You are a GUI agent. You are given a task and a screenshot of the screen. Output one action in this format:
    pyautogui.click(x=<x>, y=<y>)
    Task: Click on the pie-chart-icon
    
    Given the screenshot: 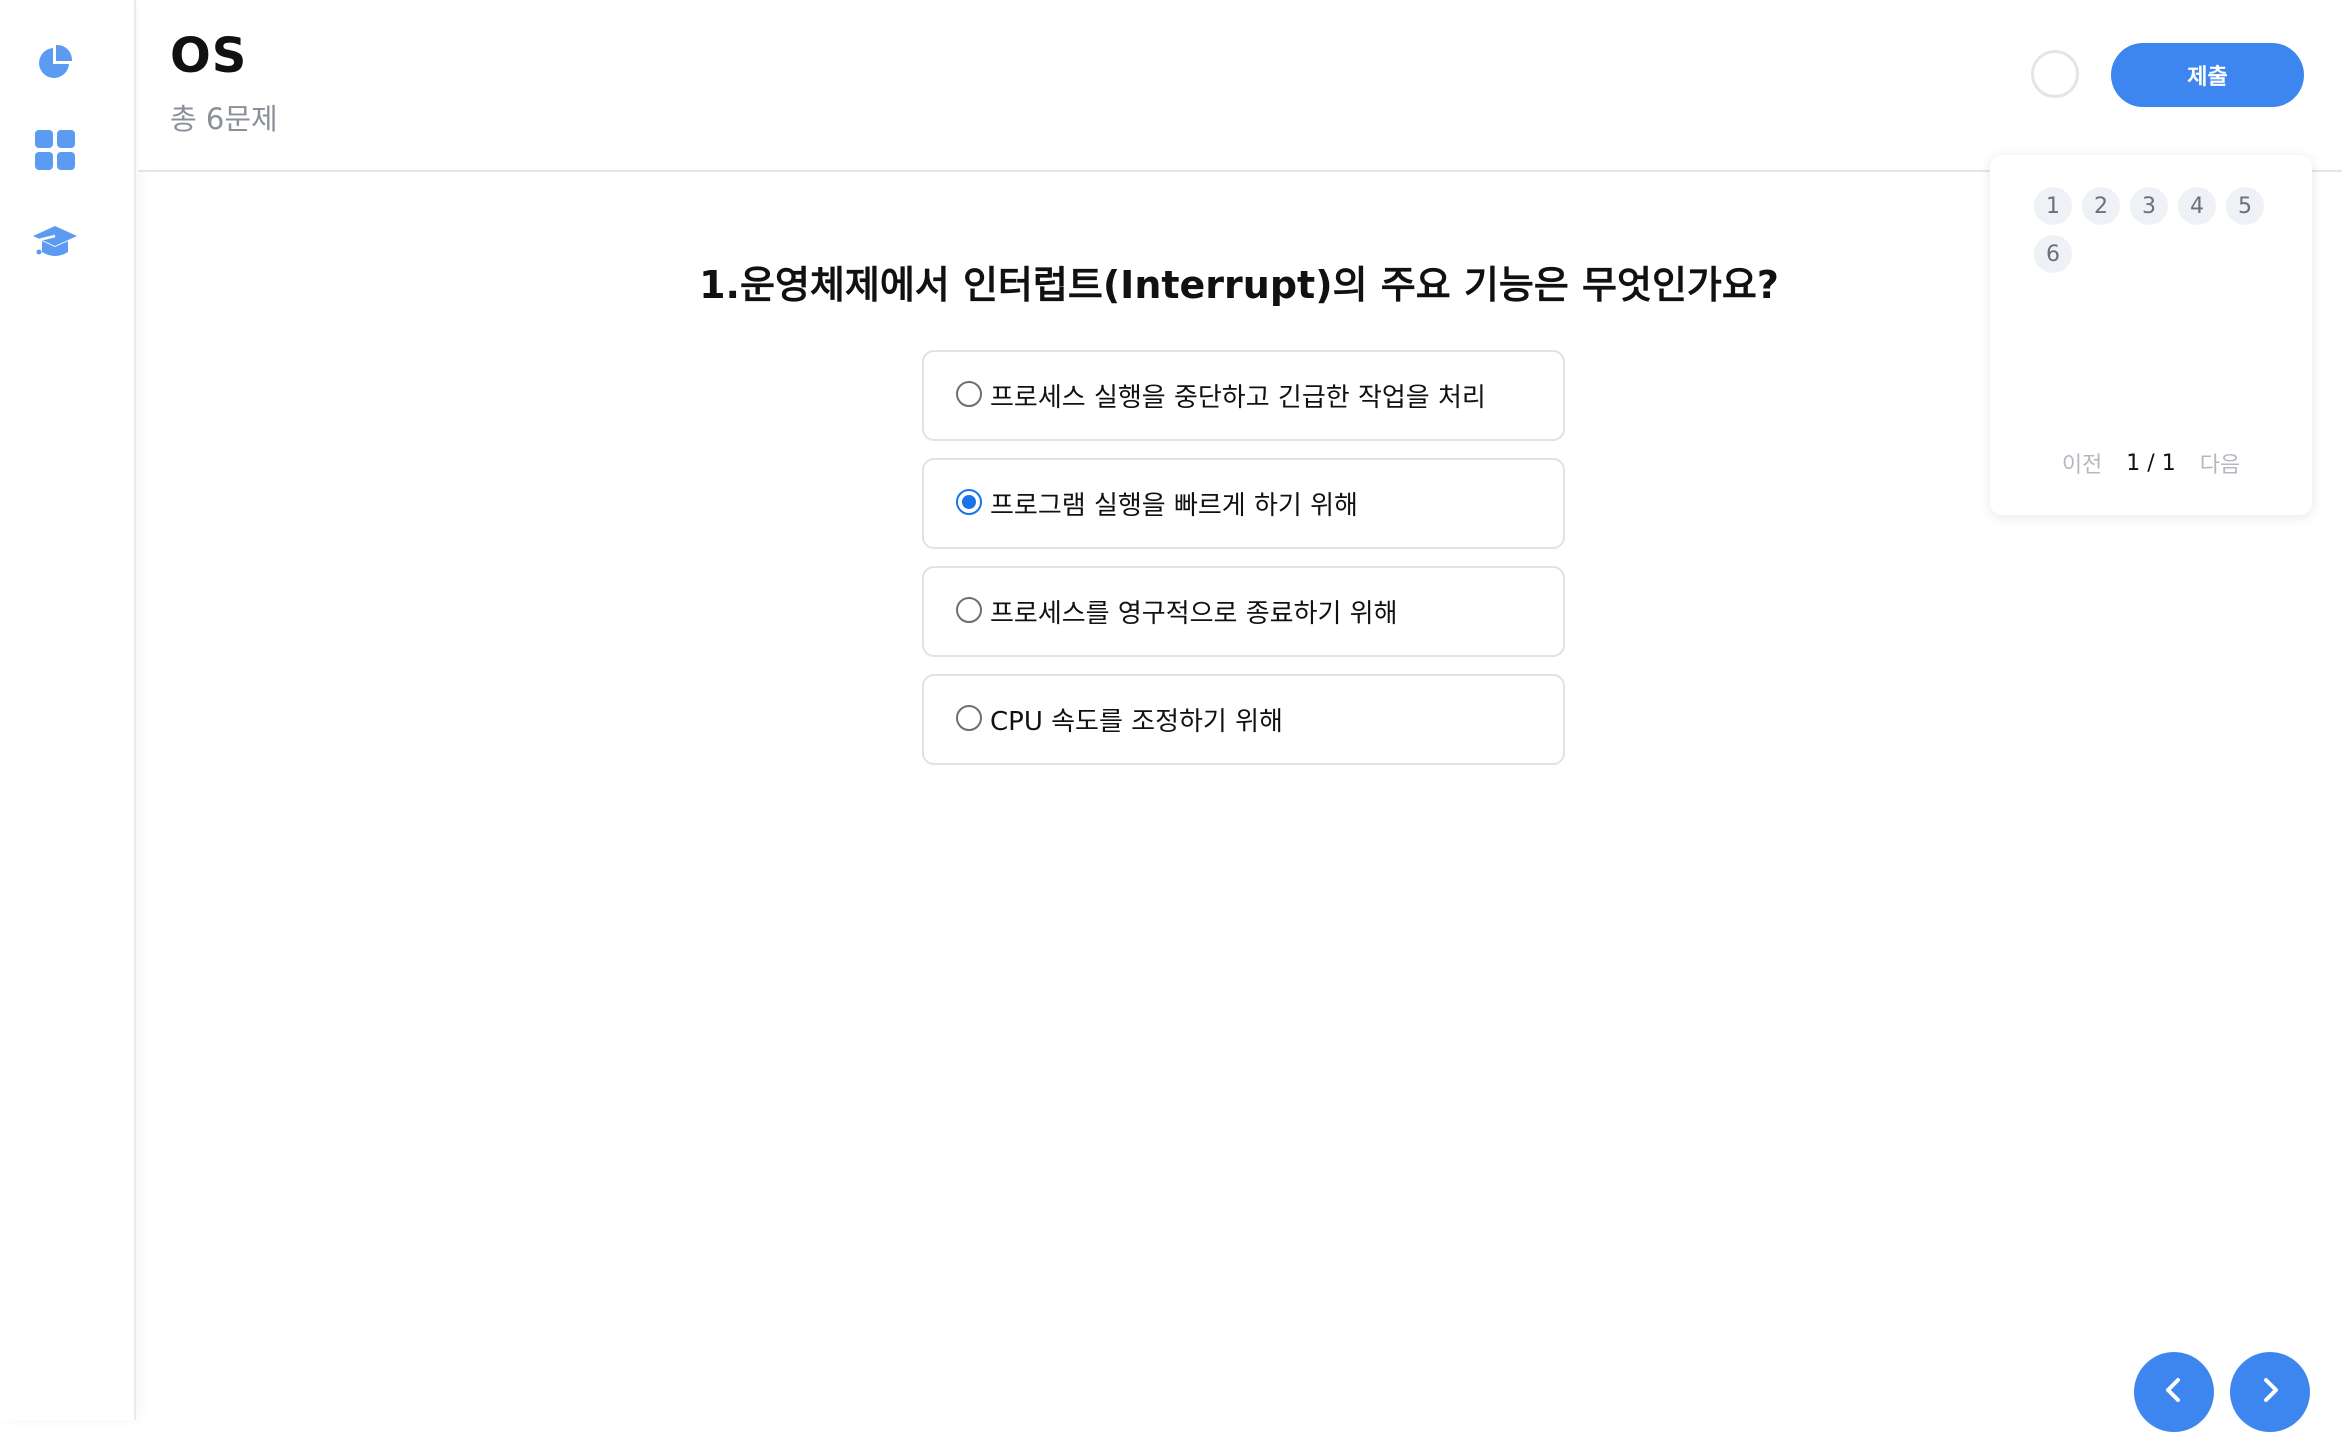 What is the action you would take?
    pyautogui.click(x=55, y=62)
    